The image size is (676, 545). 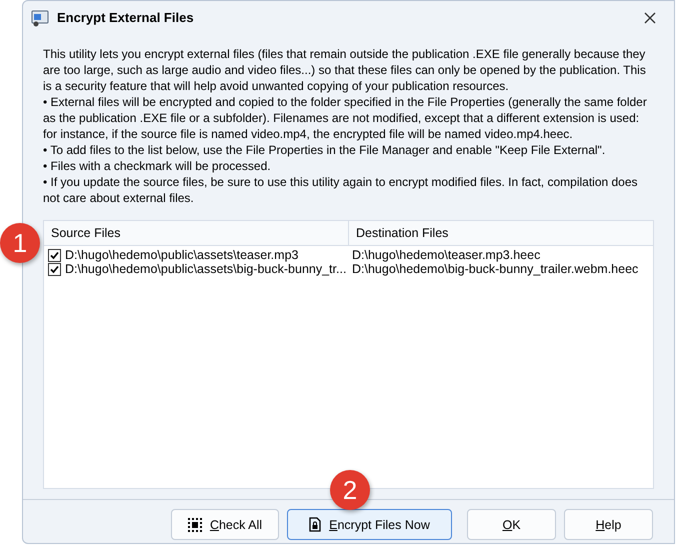 I want to click on dialog-button: Help, so click(x=608, y=524).